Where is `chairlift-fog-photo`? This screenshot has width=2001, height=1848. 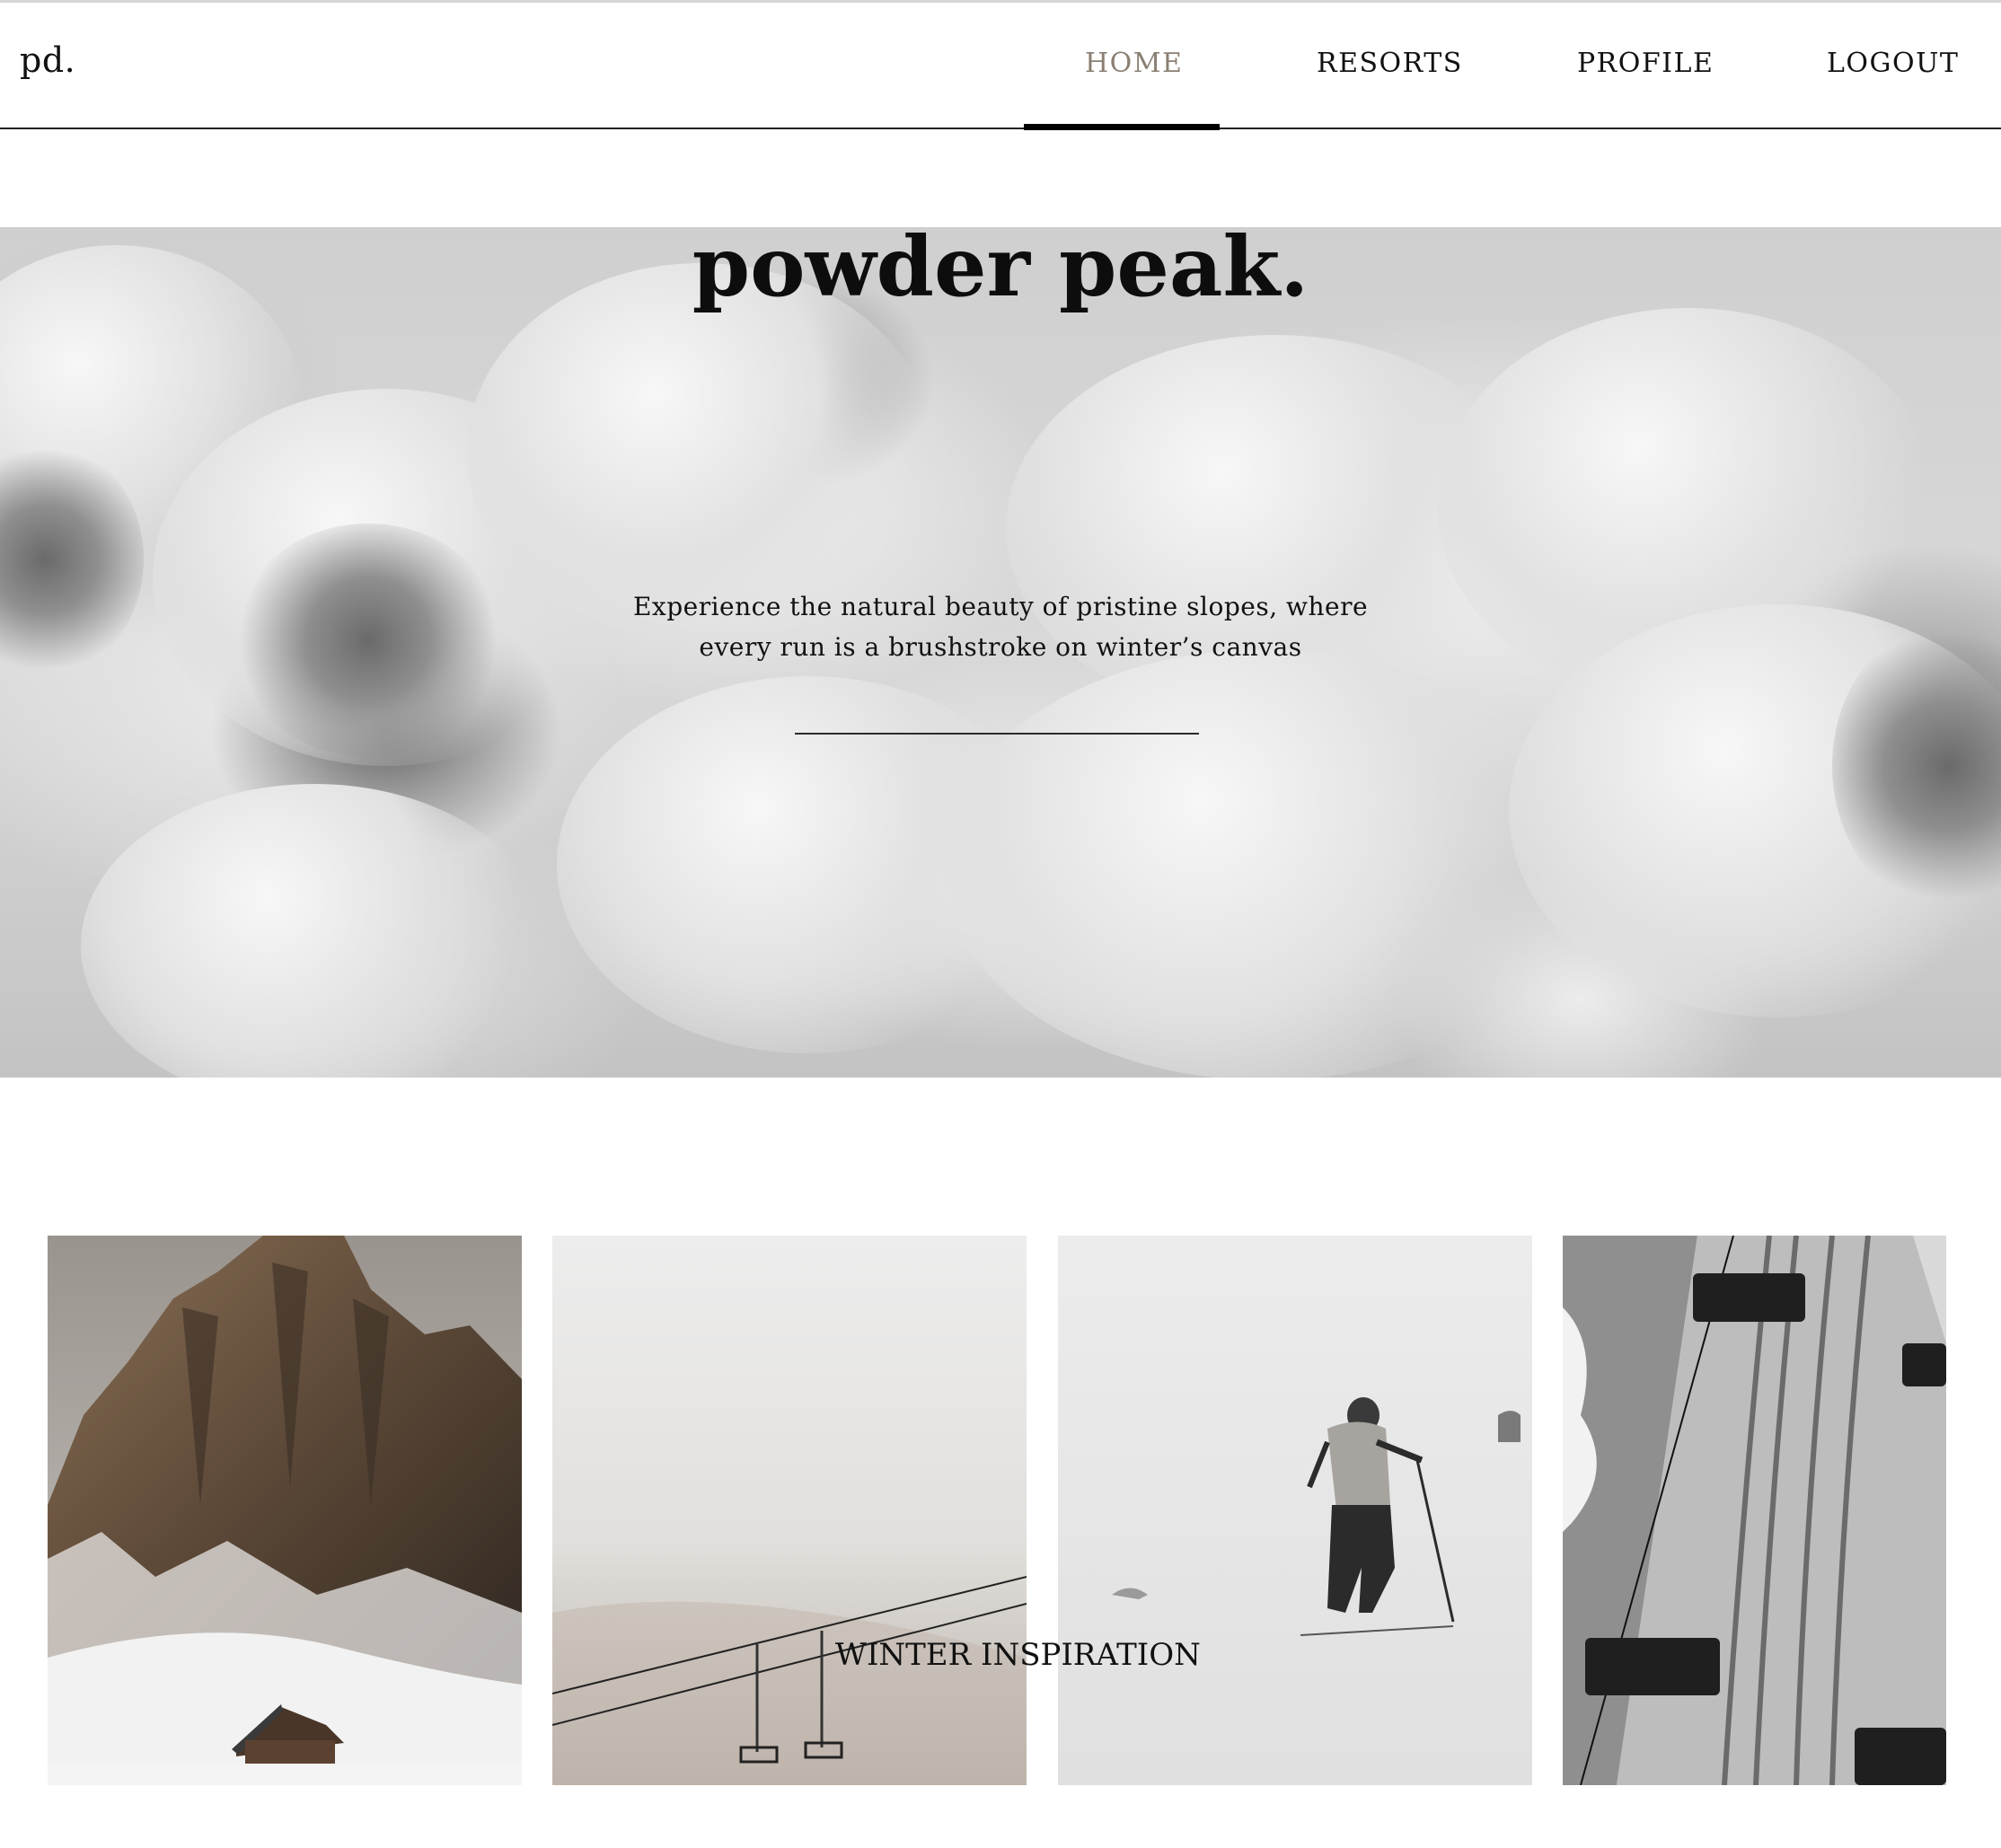
chairlift-fog-photo is located at coordinates (790, 1510).